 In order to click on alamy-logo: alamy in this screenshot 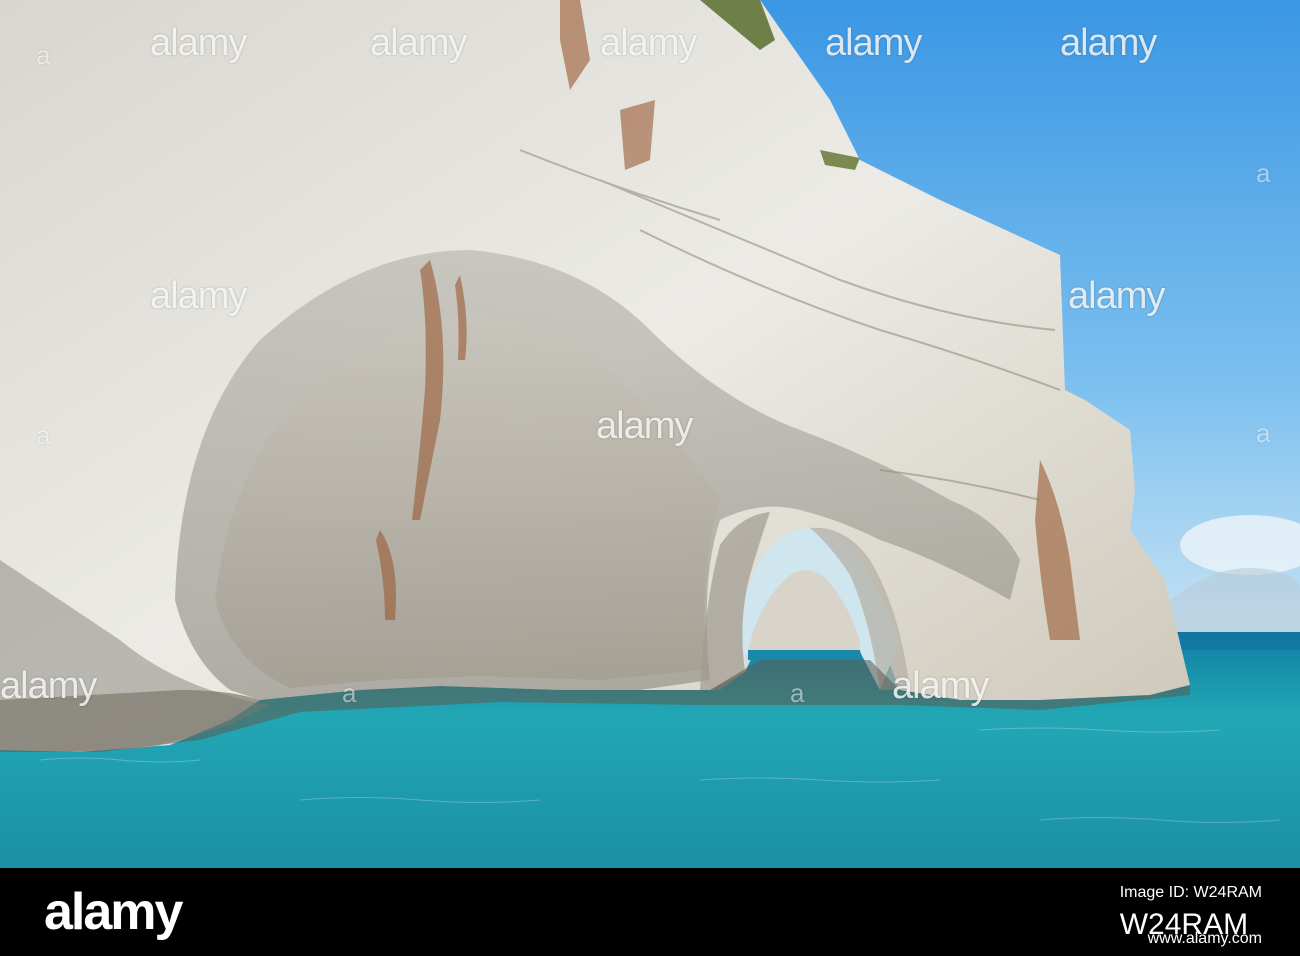, I will do `click(113, 912)`.